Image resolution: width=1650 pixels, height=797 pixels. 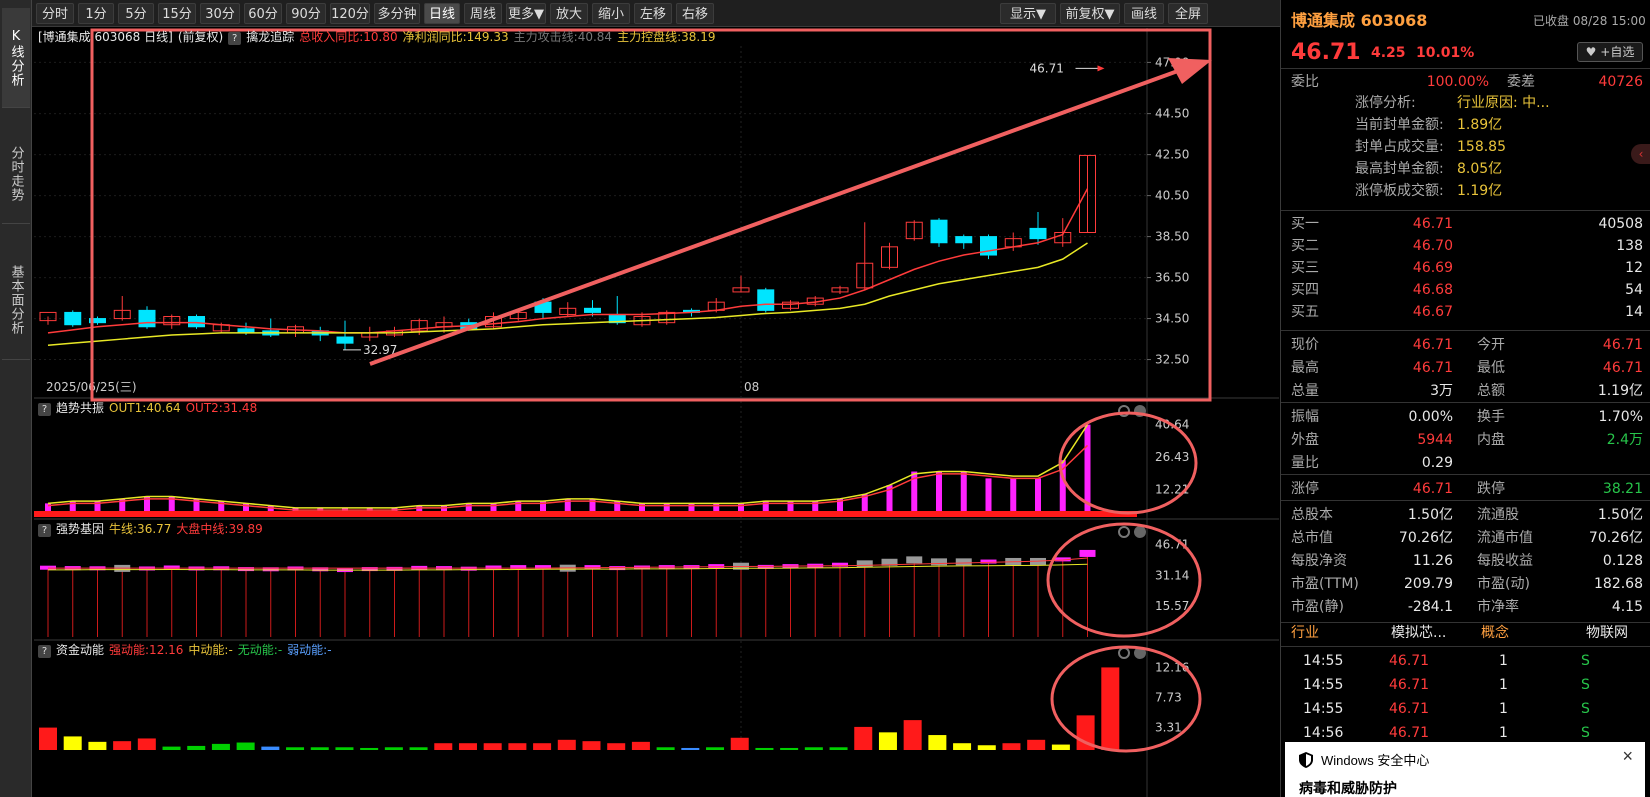 I want to click on bid-volume-1: 138, so click(x=1629, y=246).